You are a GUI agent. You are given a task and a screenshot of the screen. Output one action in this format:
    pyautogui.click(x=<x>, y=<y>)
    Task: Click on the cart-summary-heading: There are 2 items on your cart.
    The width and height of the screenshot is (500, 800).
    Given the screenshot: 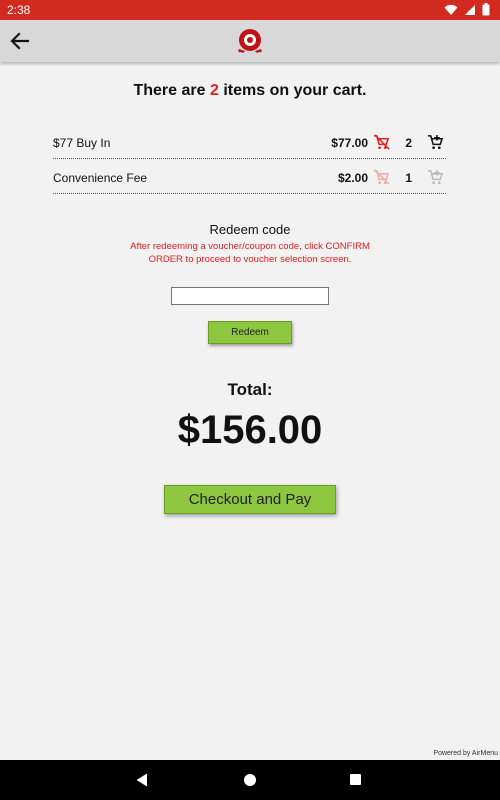 What is the action you would take?
    pyautogui.click(x=250, y=91)
    